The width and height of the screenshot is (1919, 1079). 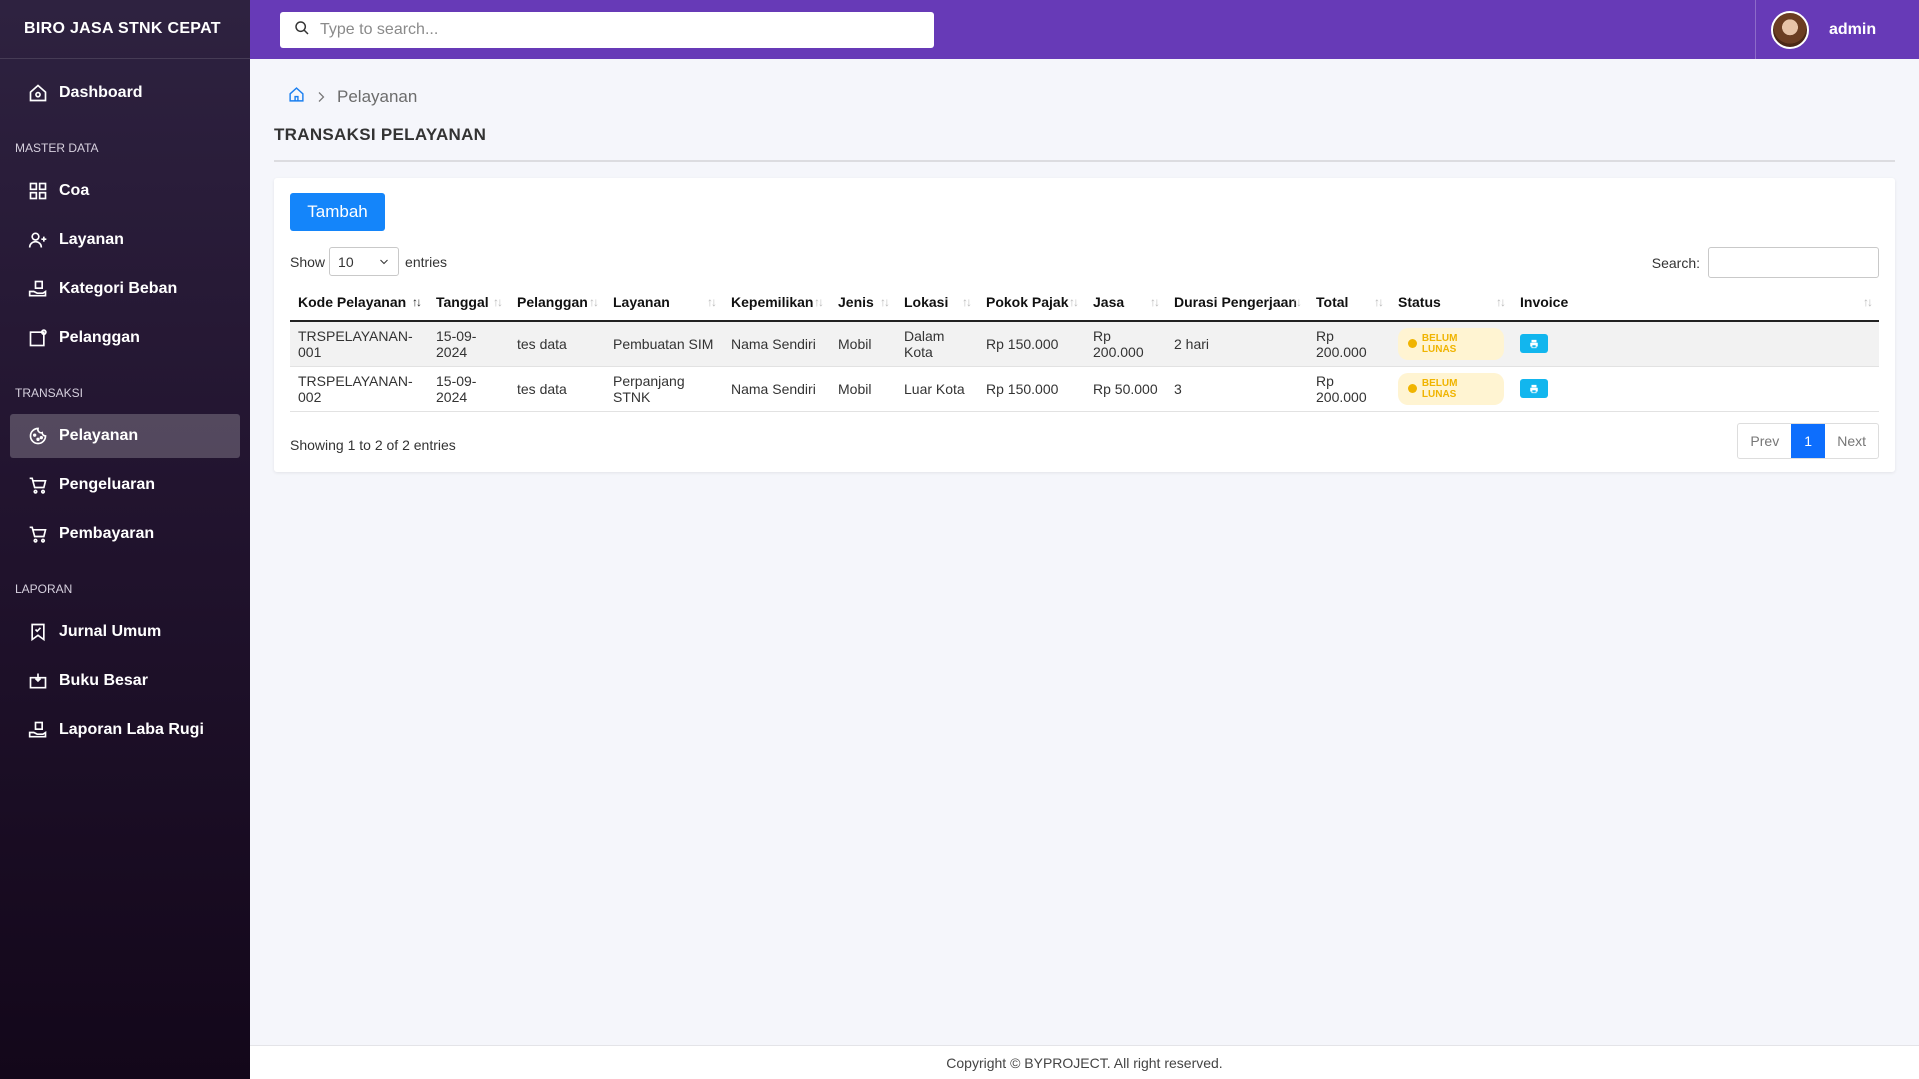 I want to click on column-header: Pelanggan ↑↓, so click(x=557, y=303).